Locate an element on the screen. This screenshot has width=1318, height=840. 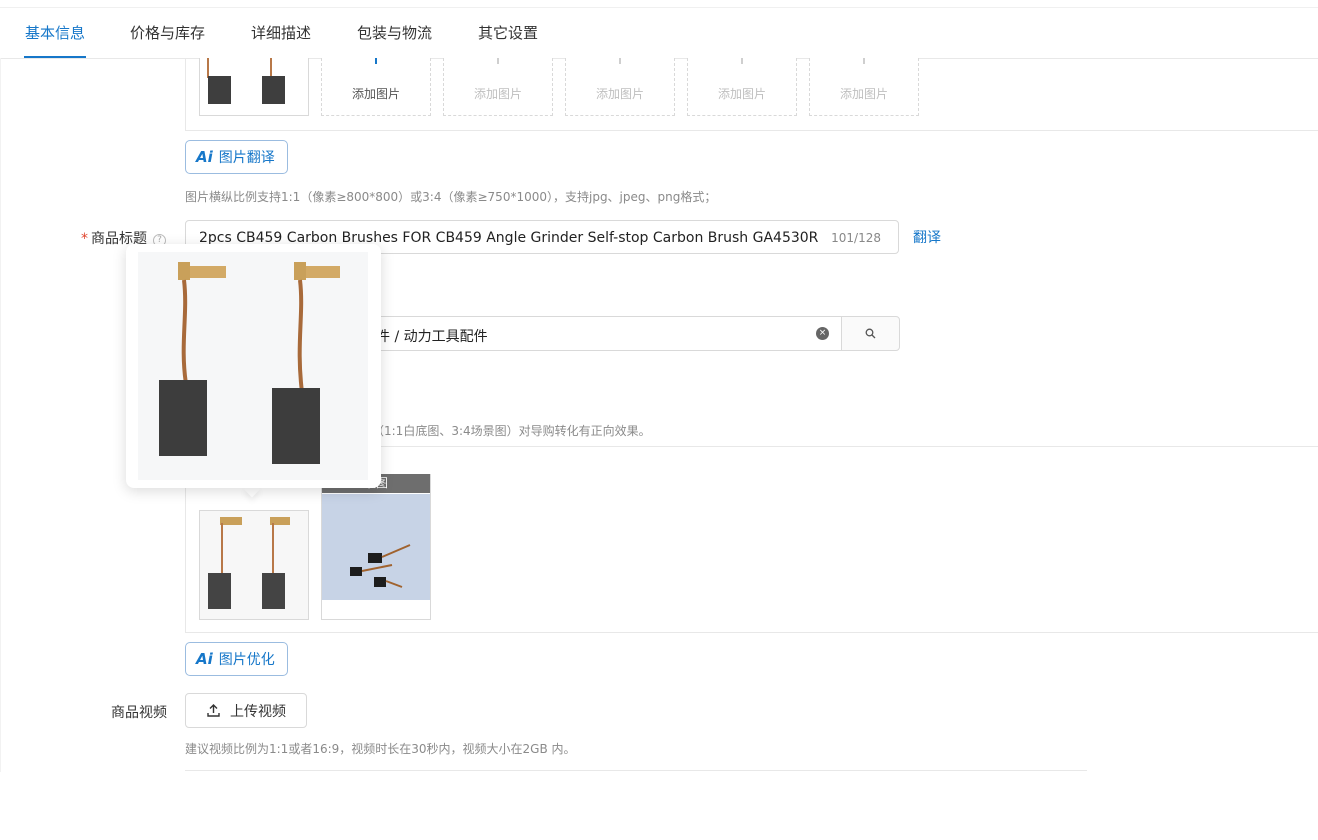
marketing-image-hint: （1:1白底图、3:4场景图）对导购转化有正向效果。 is located at coordinates (511, 431).